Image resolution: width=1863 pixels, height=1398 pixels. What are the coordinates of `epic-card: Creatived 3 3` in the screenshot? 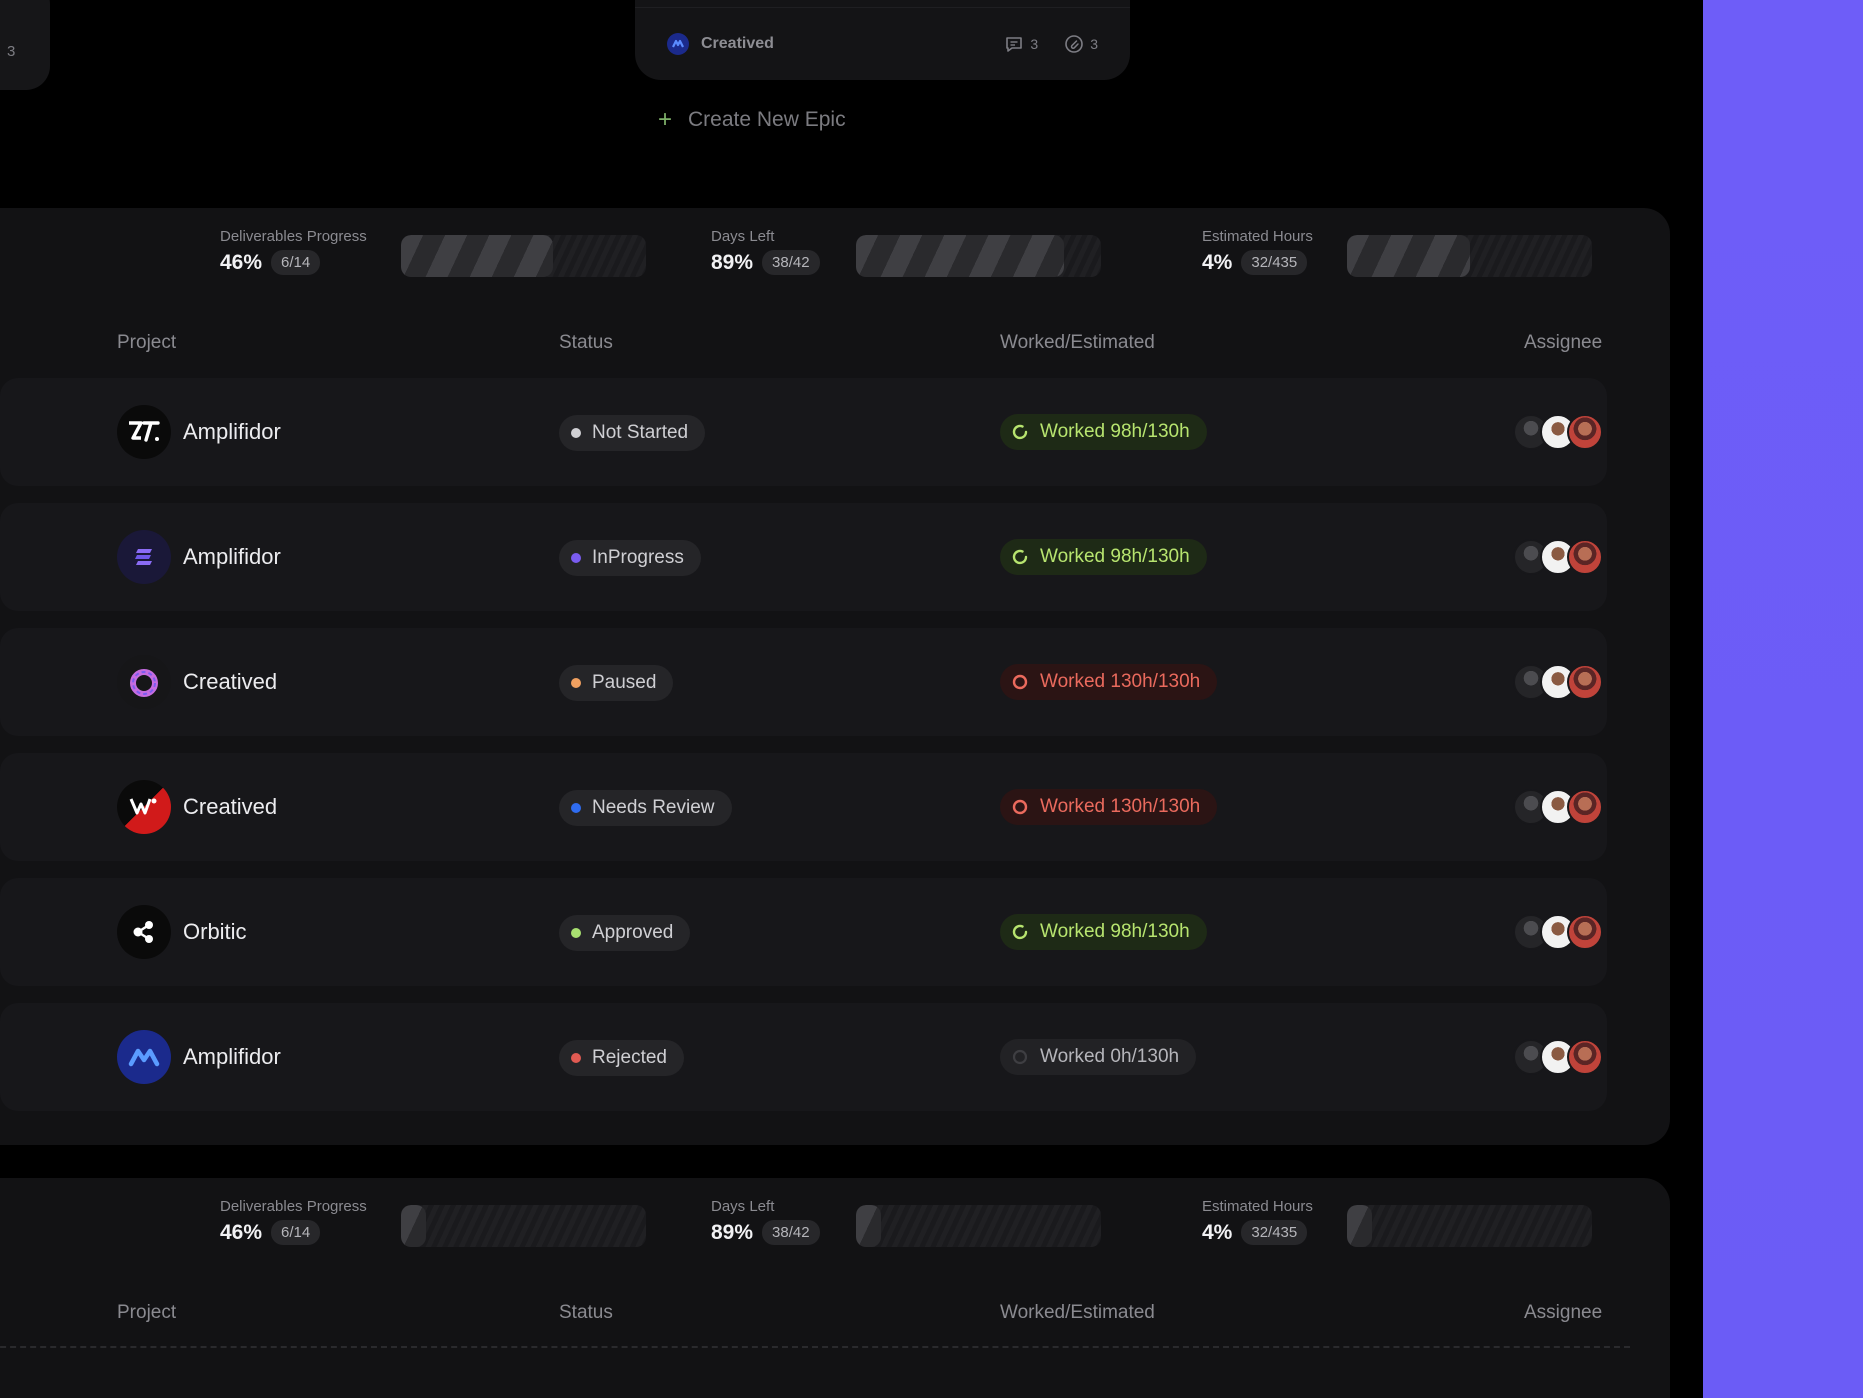 It's located at (882, 40).